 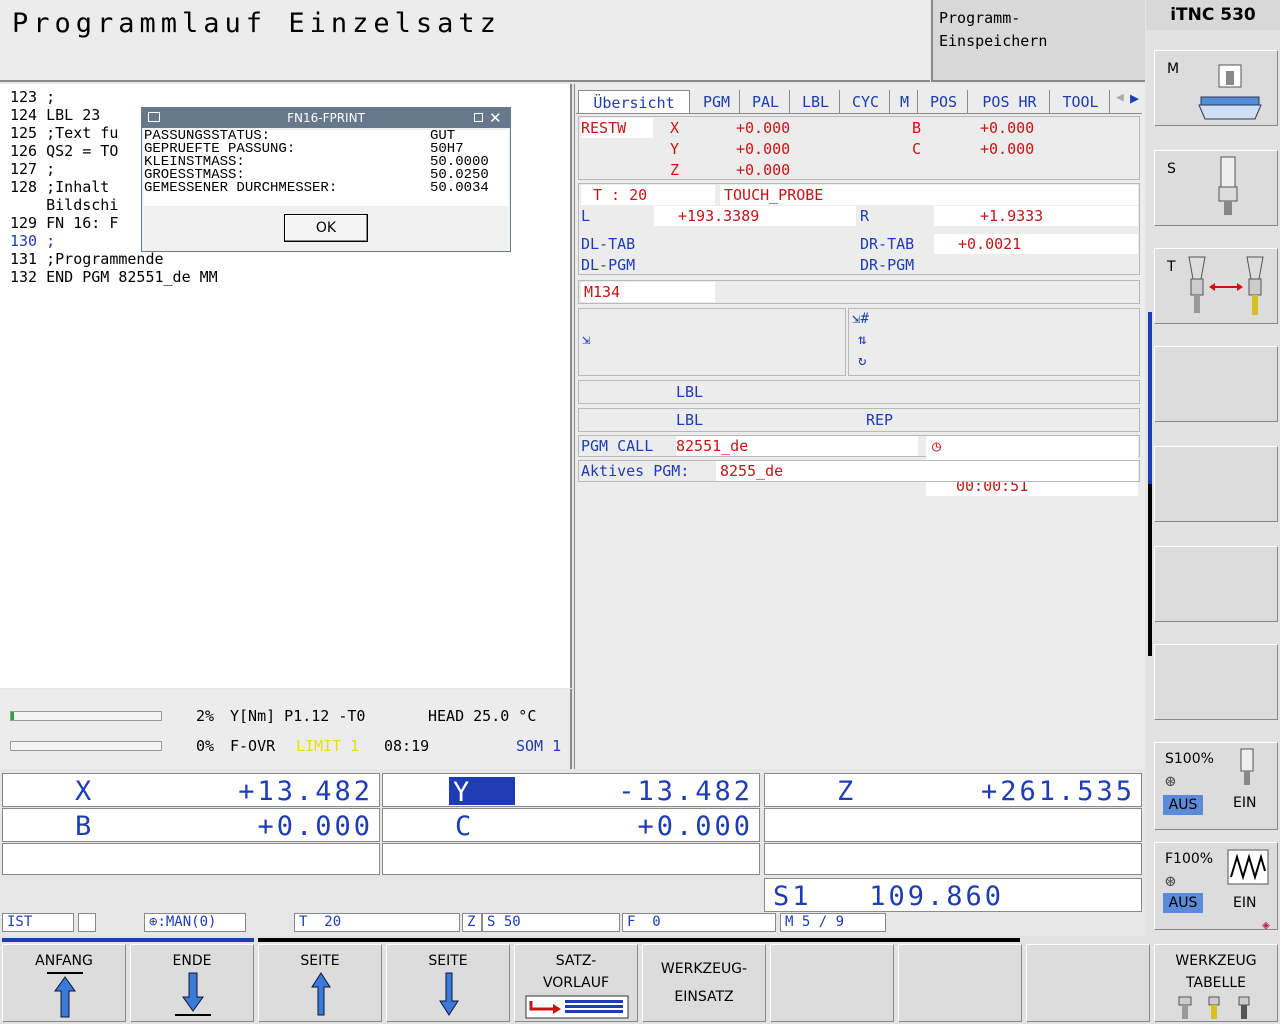 I want to click on program-line: 123 ;, so click(x=32, y=97).